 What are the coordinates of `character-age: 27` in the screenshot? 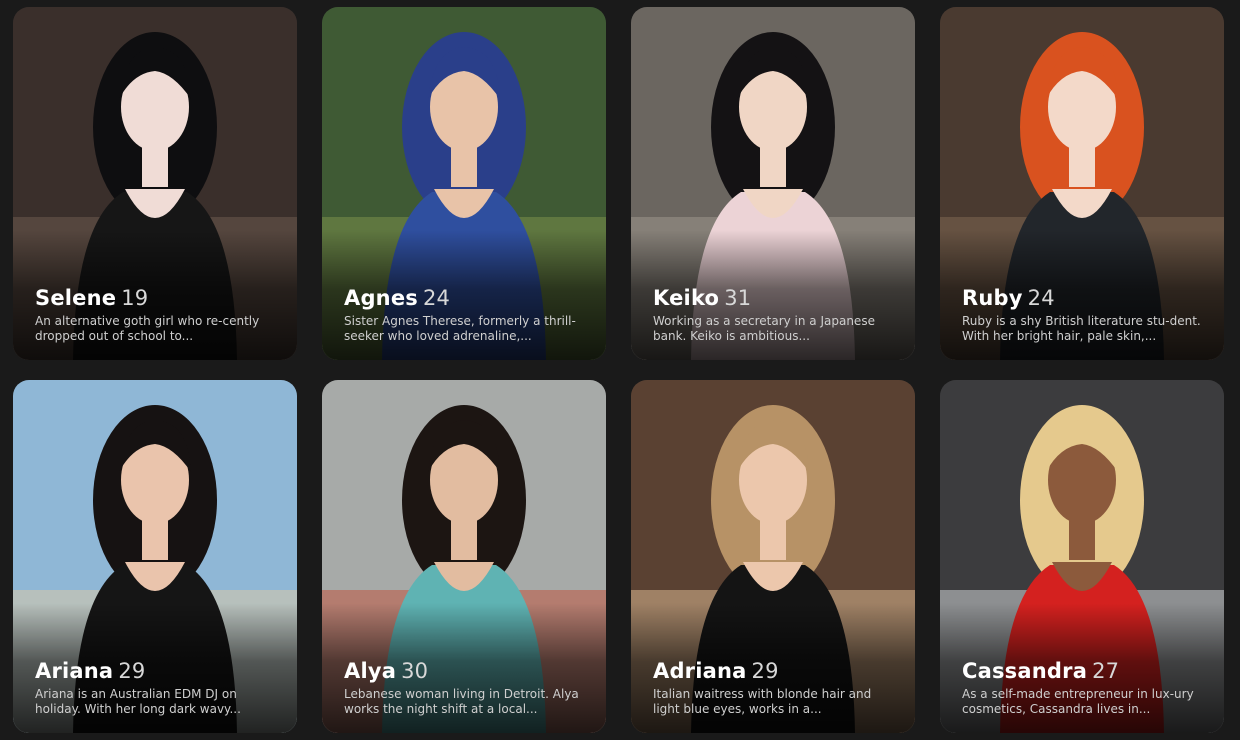 It's located at (1106, 671).